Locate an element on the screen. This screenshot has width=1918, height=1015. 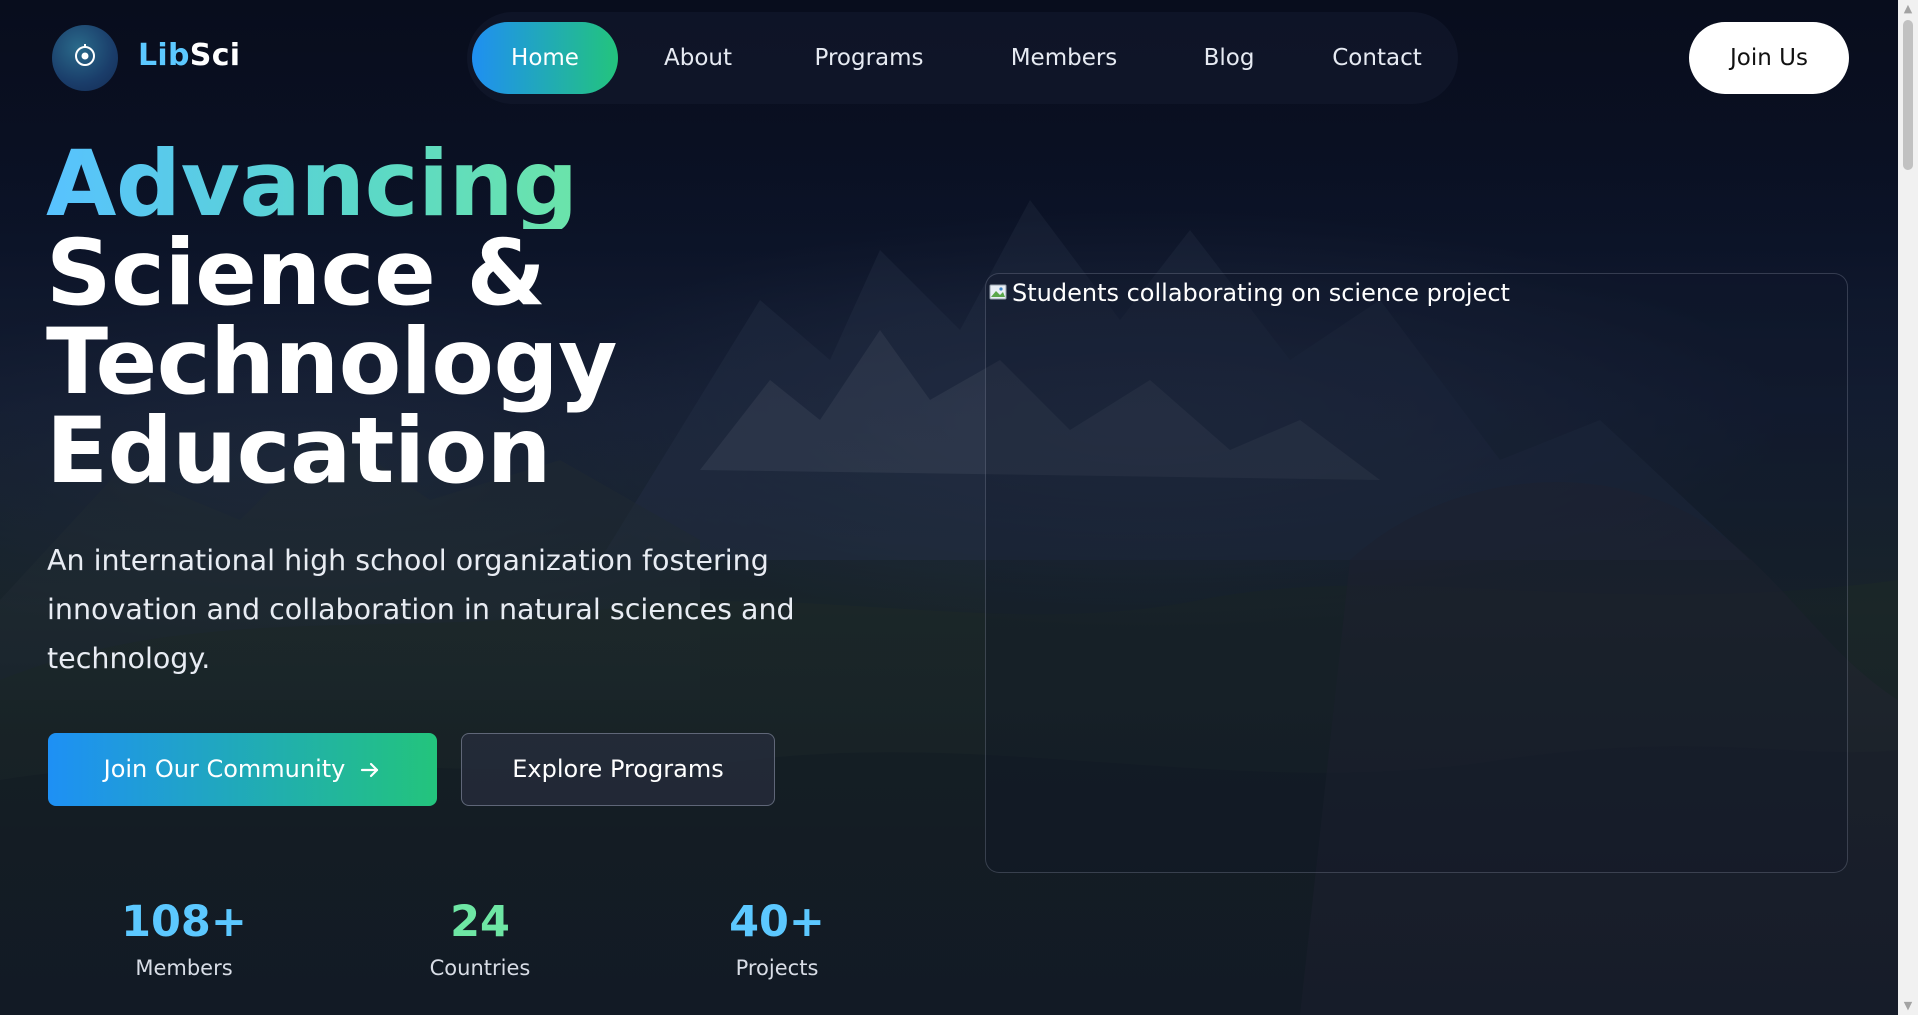
stat-members: 108+ Members is located at coordinates (184, 939).